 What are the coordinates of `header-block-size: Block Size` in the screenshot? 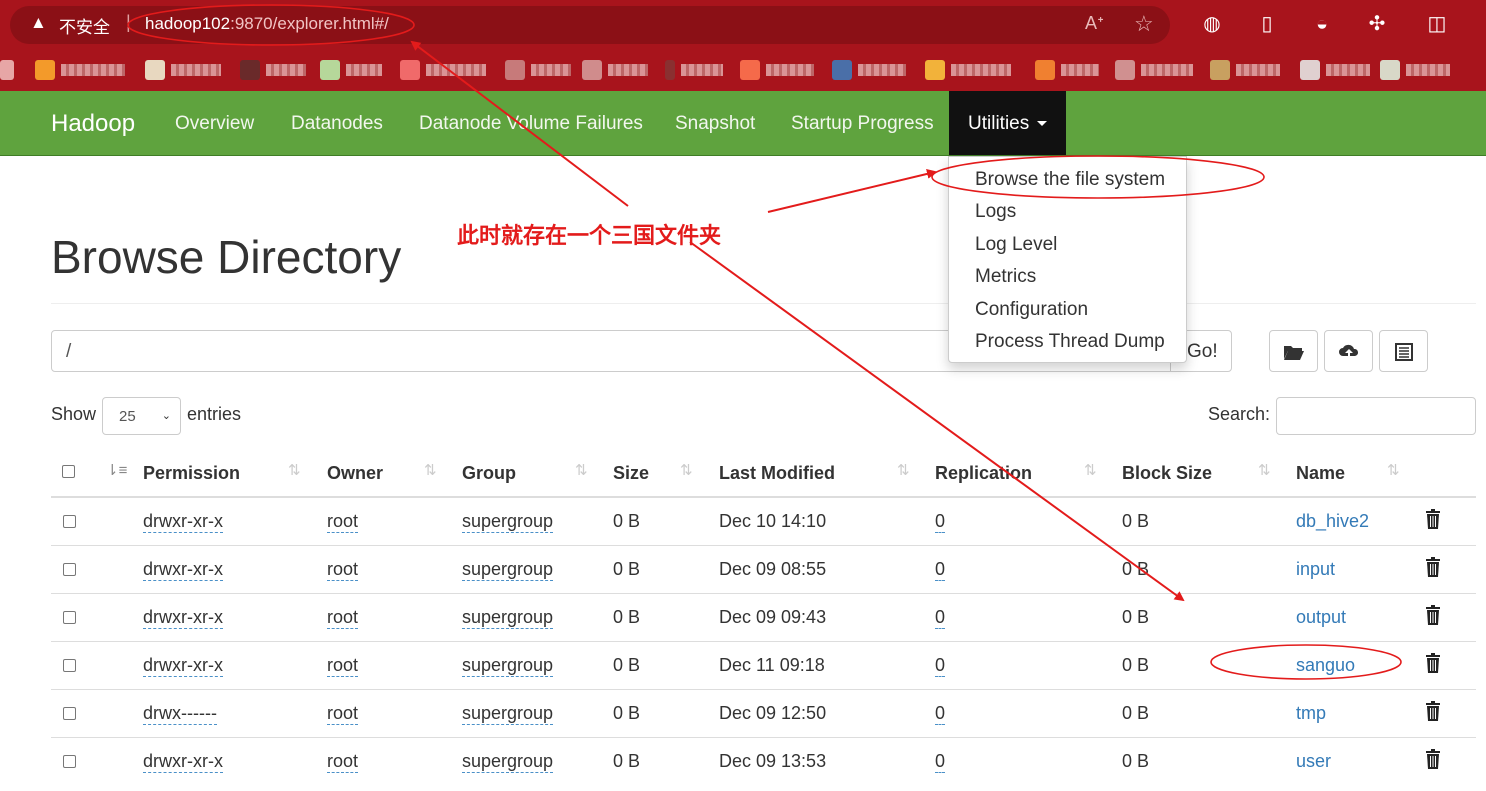 It's located at (1167, 473).